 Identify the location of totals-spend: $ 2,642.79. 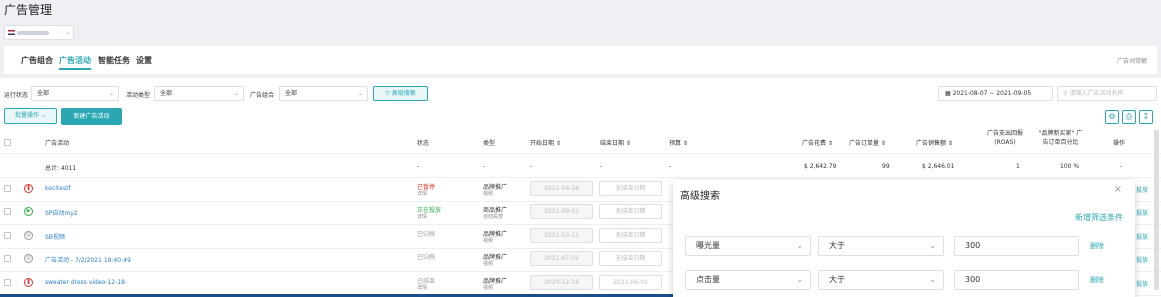
(820, 166).